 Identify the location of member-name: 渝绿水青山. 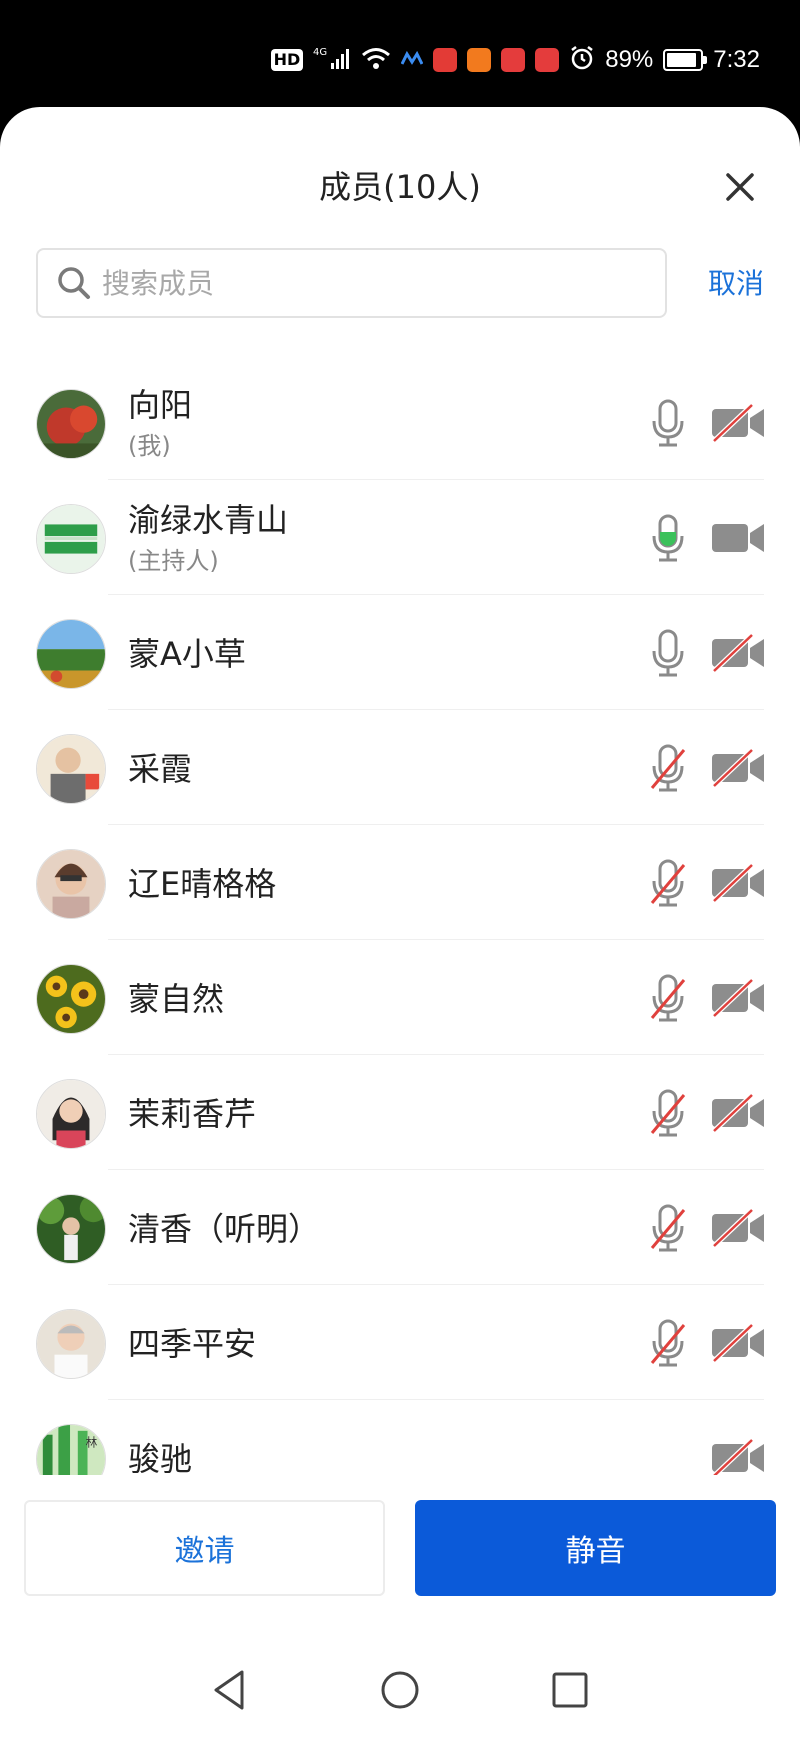
(208, 520).